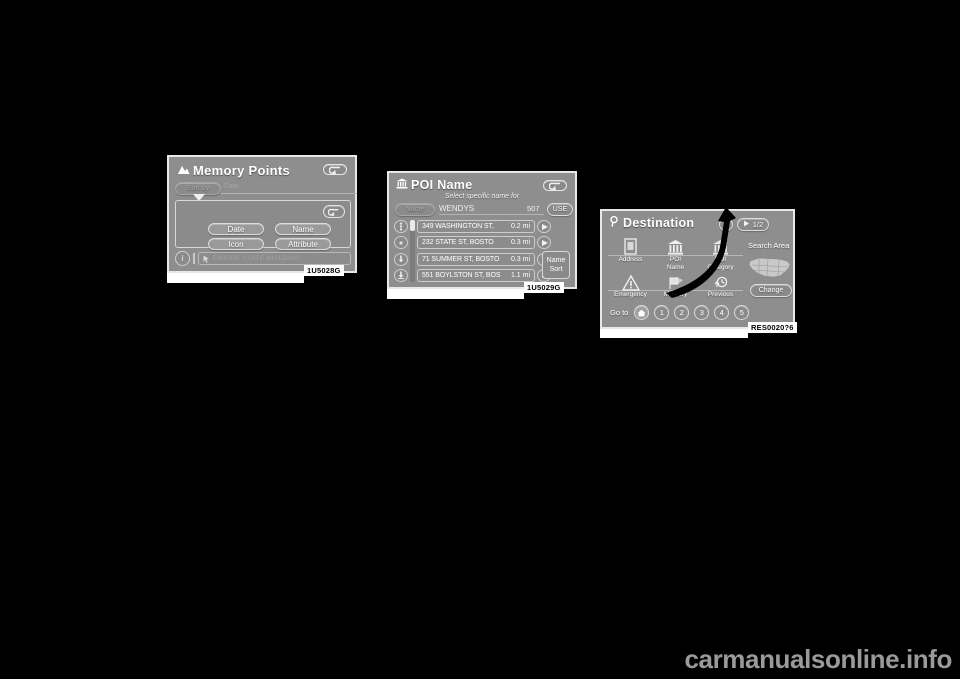 The image size is (960, 679). I want to click on next-arrow-icon, so click(746, 224).